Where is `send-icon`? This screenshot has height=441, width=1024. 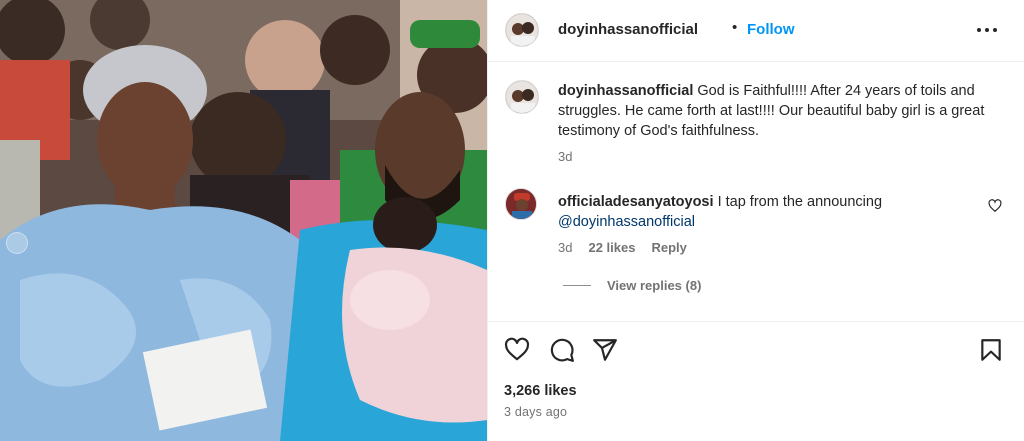 send-icon is located at coordinates (605, 350).